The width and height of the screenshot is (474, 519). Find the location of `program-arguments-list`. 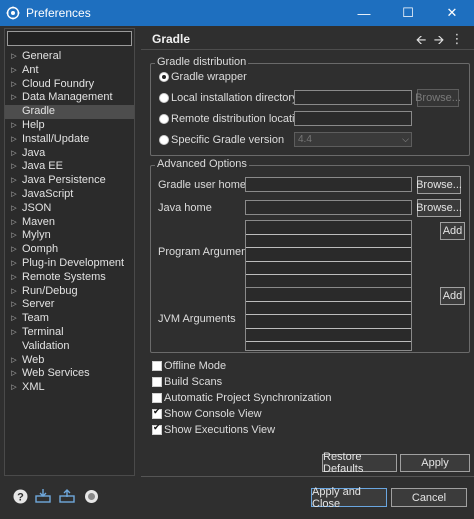

program-arguments-list is located at coordinates (328, 255).